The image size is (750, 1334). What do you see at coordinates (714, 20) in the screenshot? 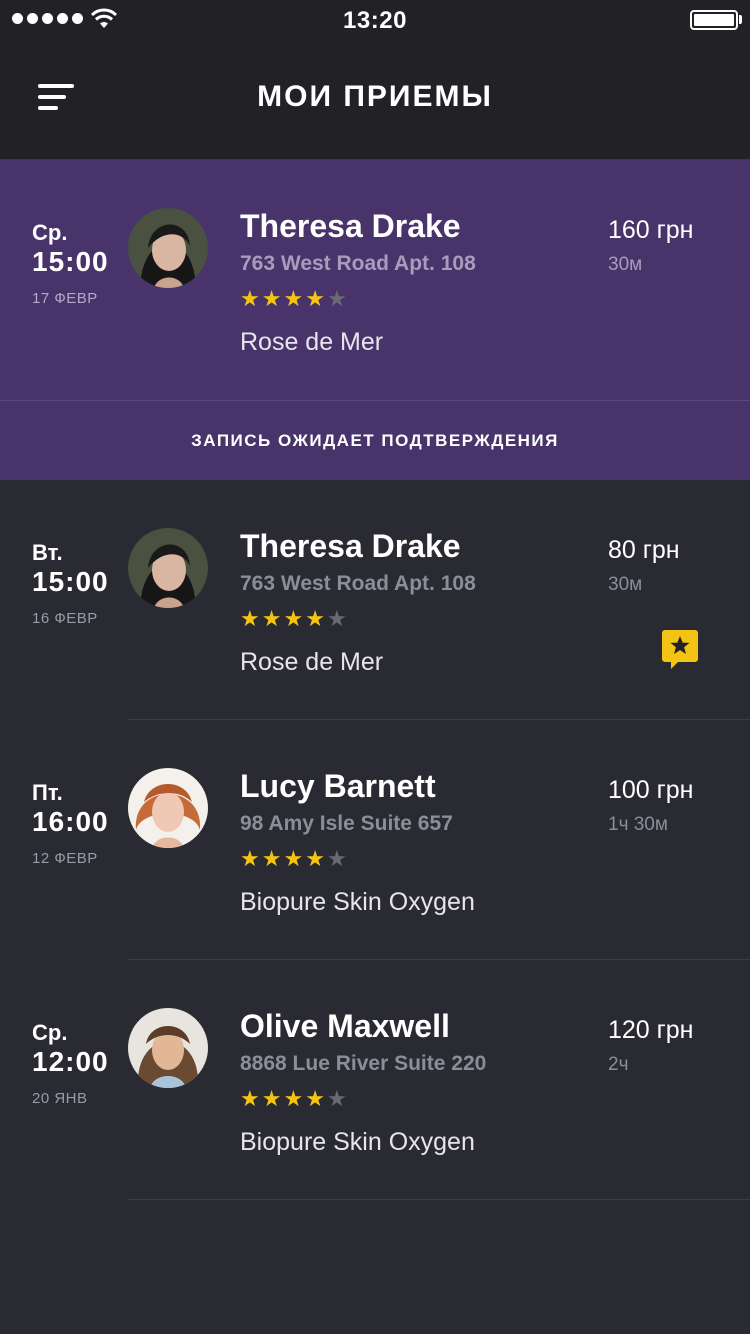
I see `battery-icon` at bounding box center [714, 20].